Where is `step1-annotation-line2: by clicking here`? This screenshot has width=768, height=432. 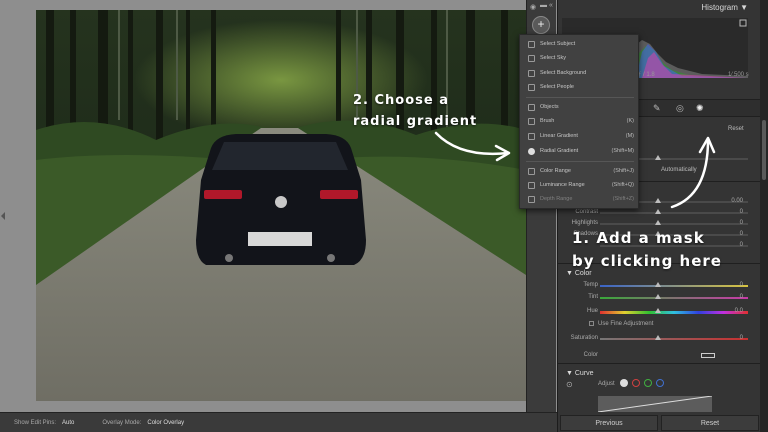 step1-annotation-line2: by clicking here is located at coordinates (647, 261).